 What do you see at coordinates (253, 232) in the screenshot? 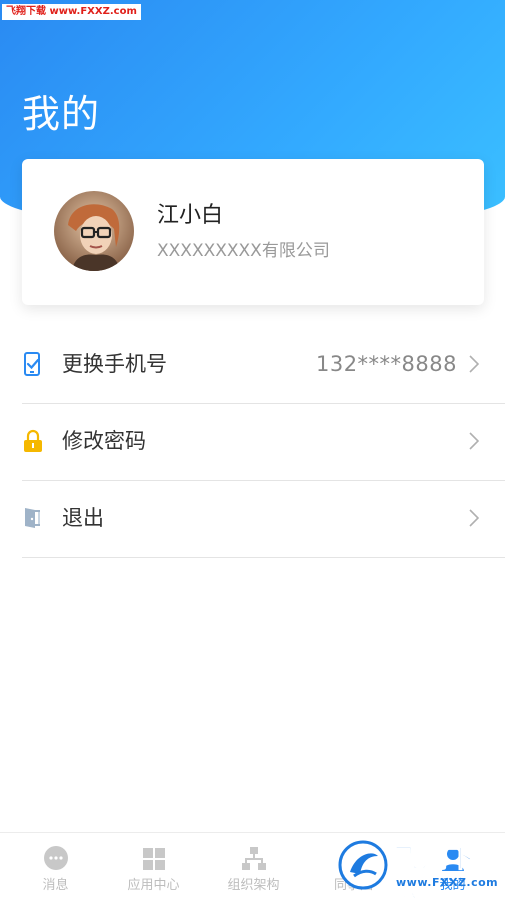
I see `profile-card: 江小白 XXXXXXXXX有限公司` at bounding box center [253, 232].